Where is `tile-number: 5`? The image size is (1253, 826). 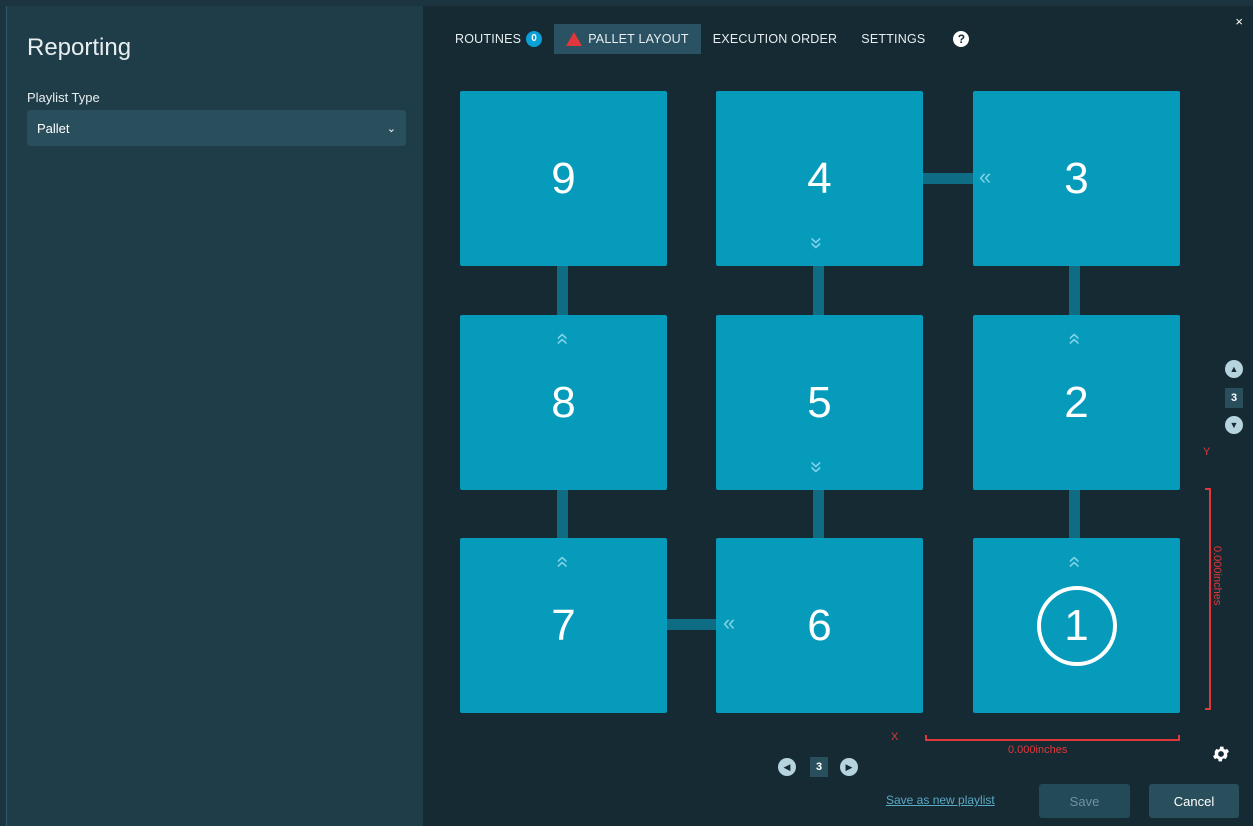
tile-number: 5 is located at coordinates (819, 402).